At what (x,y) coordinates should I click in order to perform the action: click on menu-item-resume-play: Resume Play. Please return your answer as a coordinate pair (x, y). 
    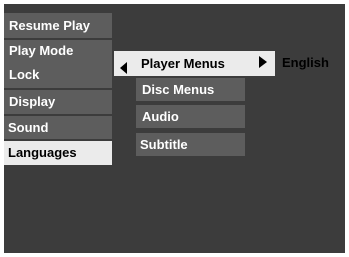
    Looking at the image, I should click on (58, 25).